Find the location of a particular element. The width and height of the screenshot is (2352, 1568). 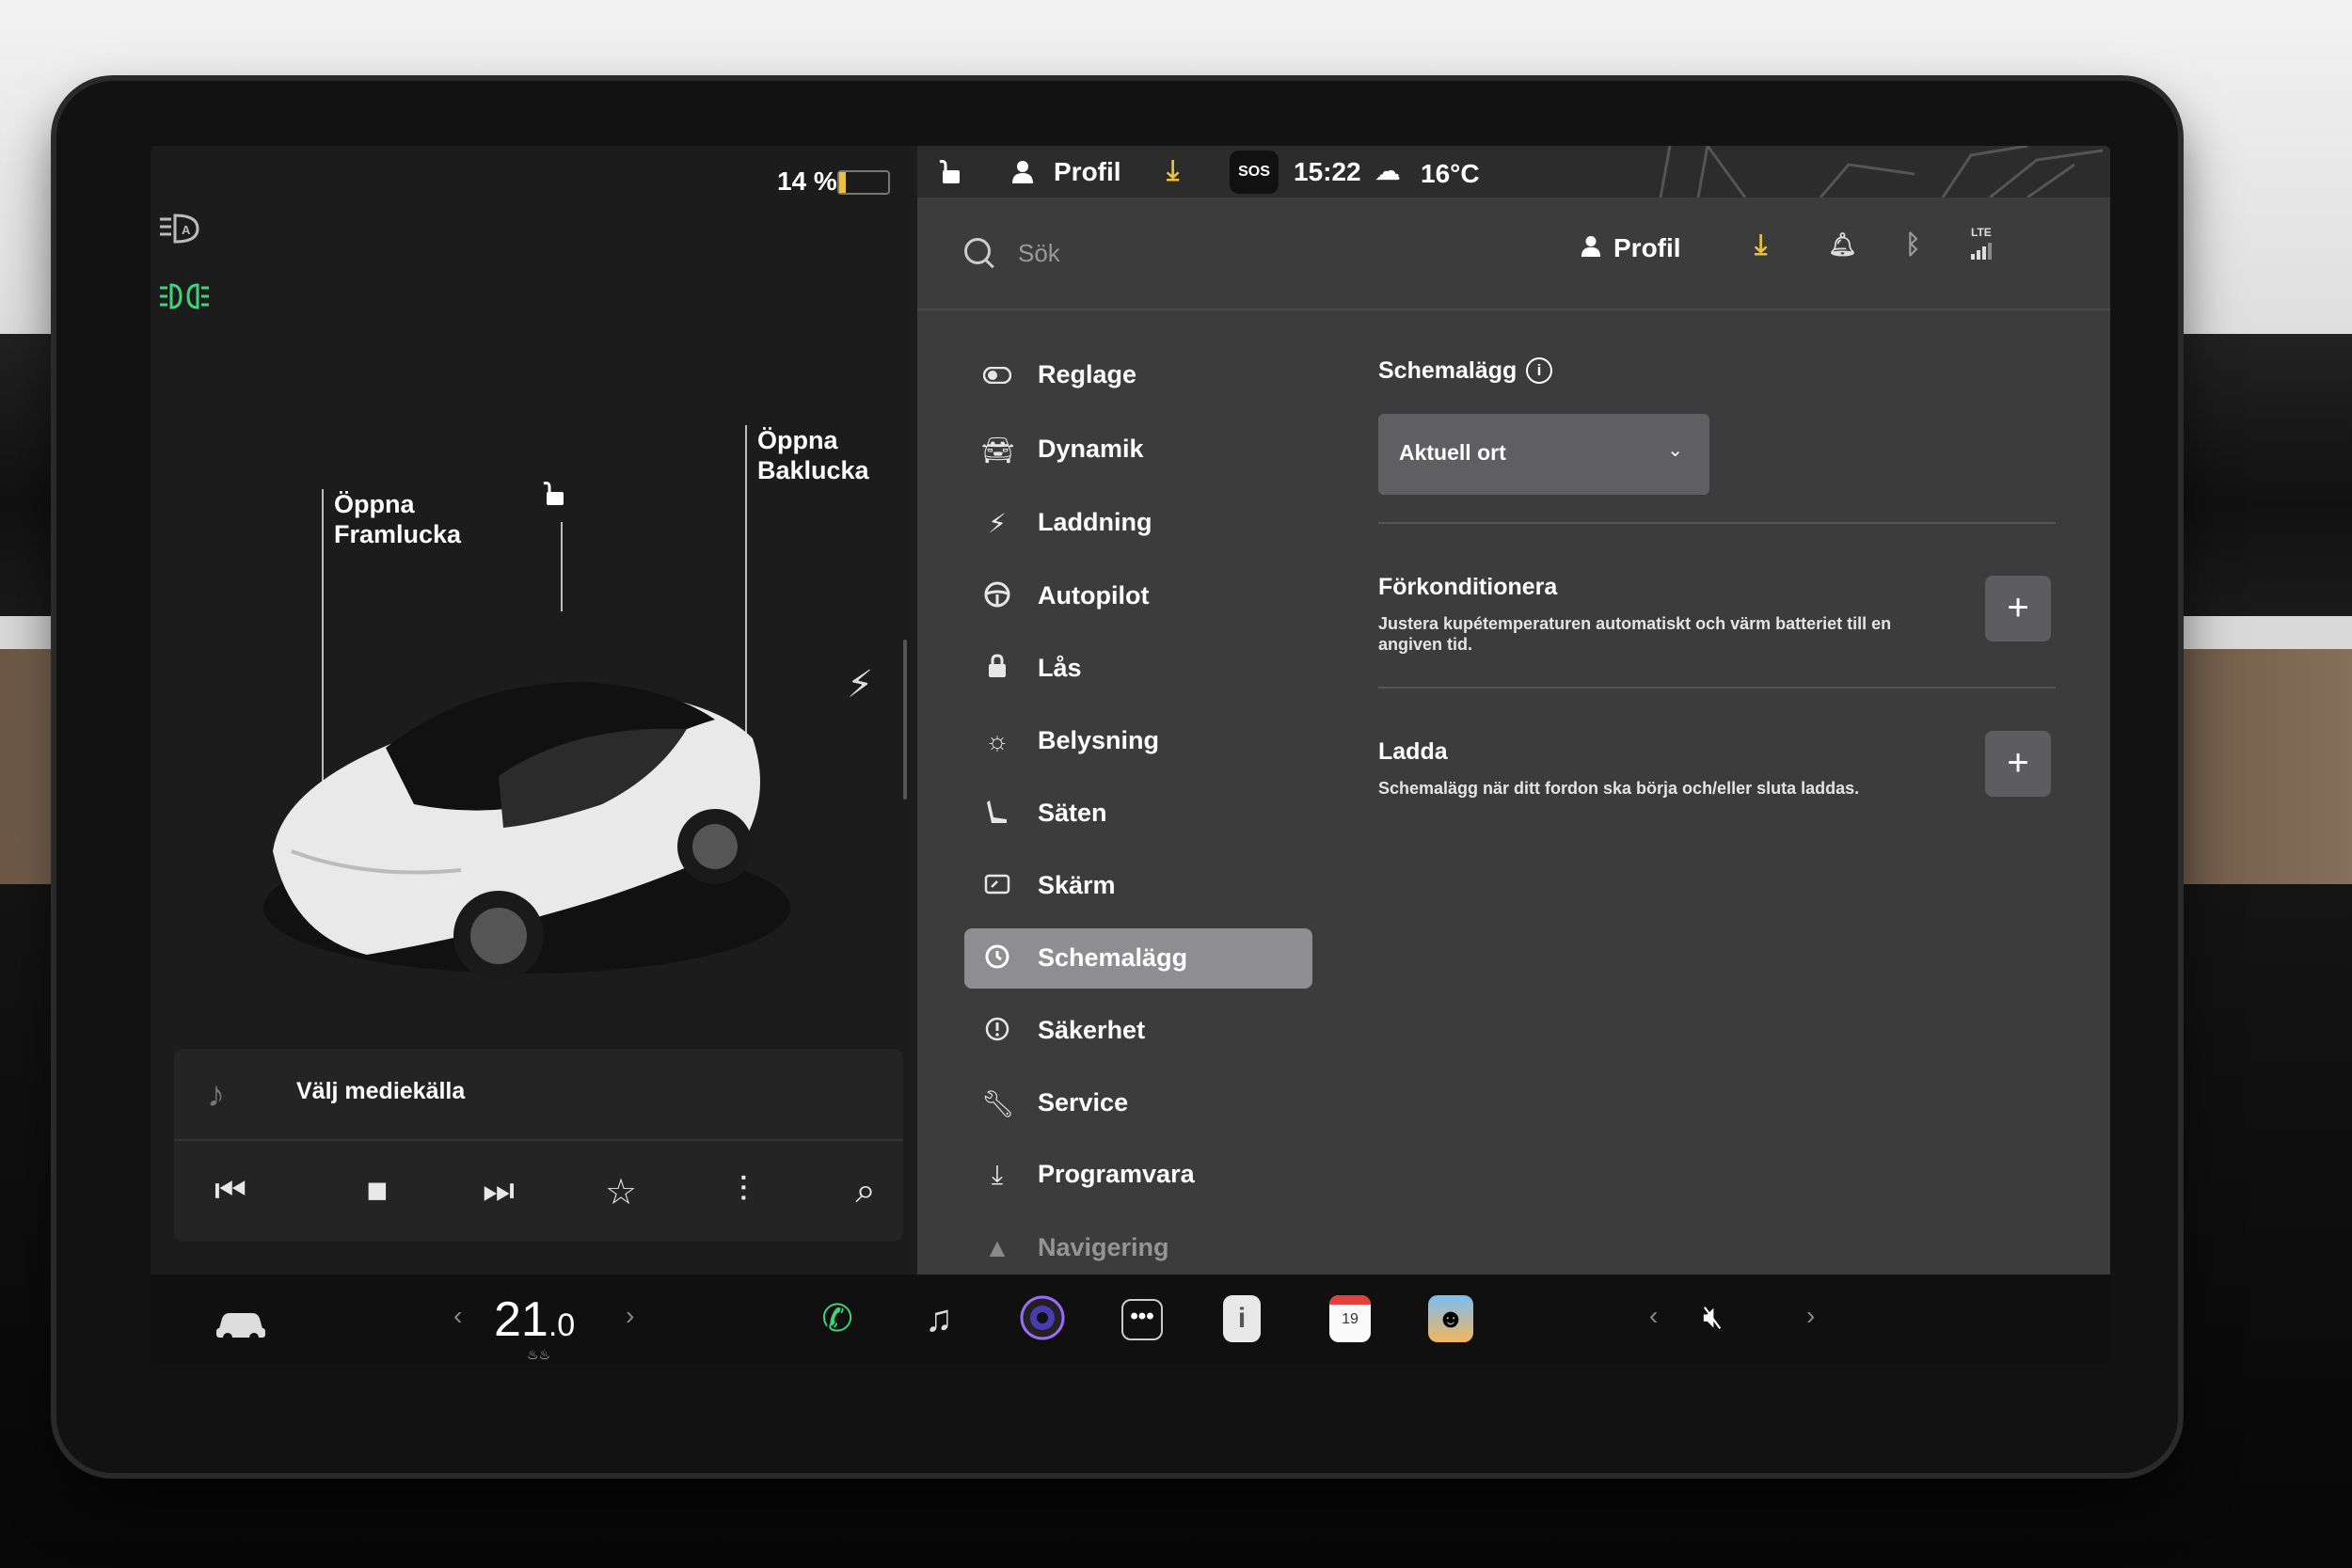

open-frunk-line1: Öppna is located at coordinates (374, 504).